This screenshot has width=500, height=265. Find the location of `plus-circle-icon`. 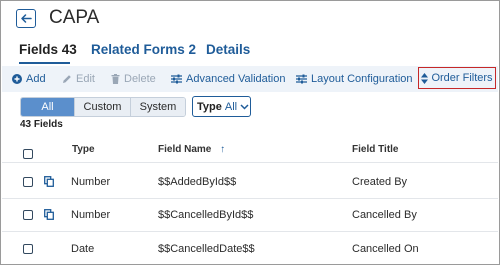

plus-circle-icon is located at coordinates (17, 79).